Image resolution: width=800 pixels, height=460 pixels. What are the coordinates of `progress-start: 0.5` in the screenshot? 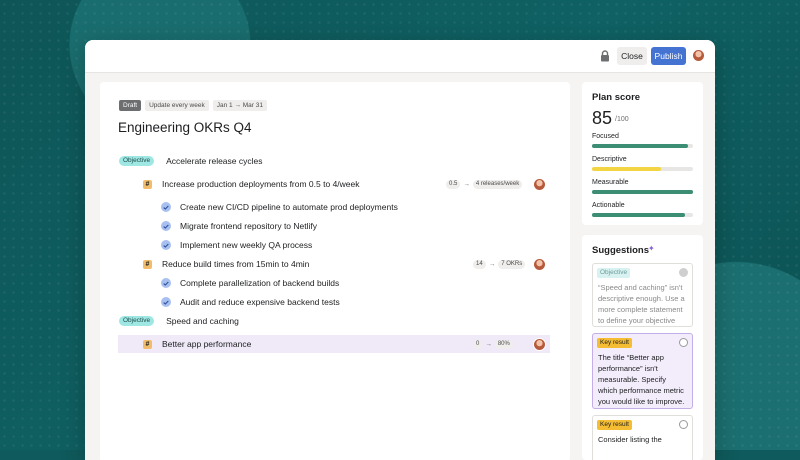 It's located at (453, 184).